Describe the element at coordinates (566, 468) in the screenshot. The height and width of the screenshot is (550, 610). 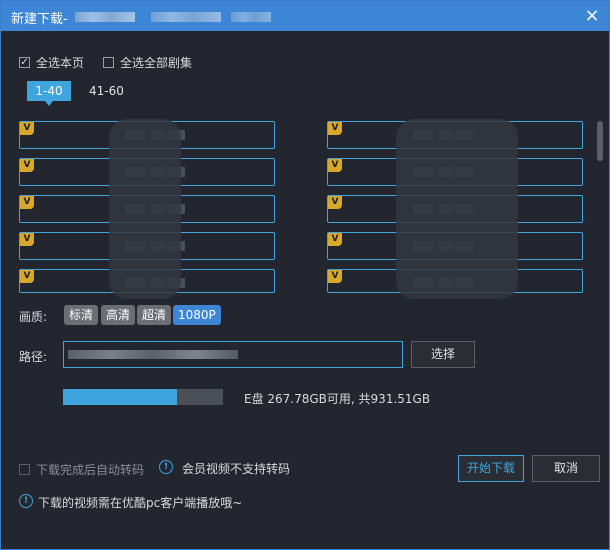
I see `cancel-button: 取消` at that location.